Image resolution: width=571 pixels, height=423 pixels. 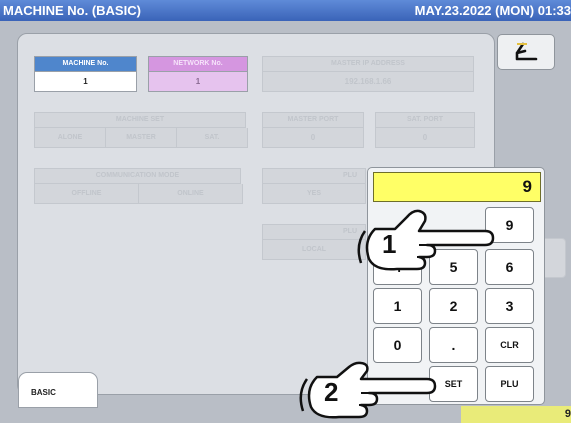 I want to click on machine-no-label: MACHINE No., so click(x=85, y=64).